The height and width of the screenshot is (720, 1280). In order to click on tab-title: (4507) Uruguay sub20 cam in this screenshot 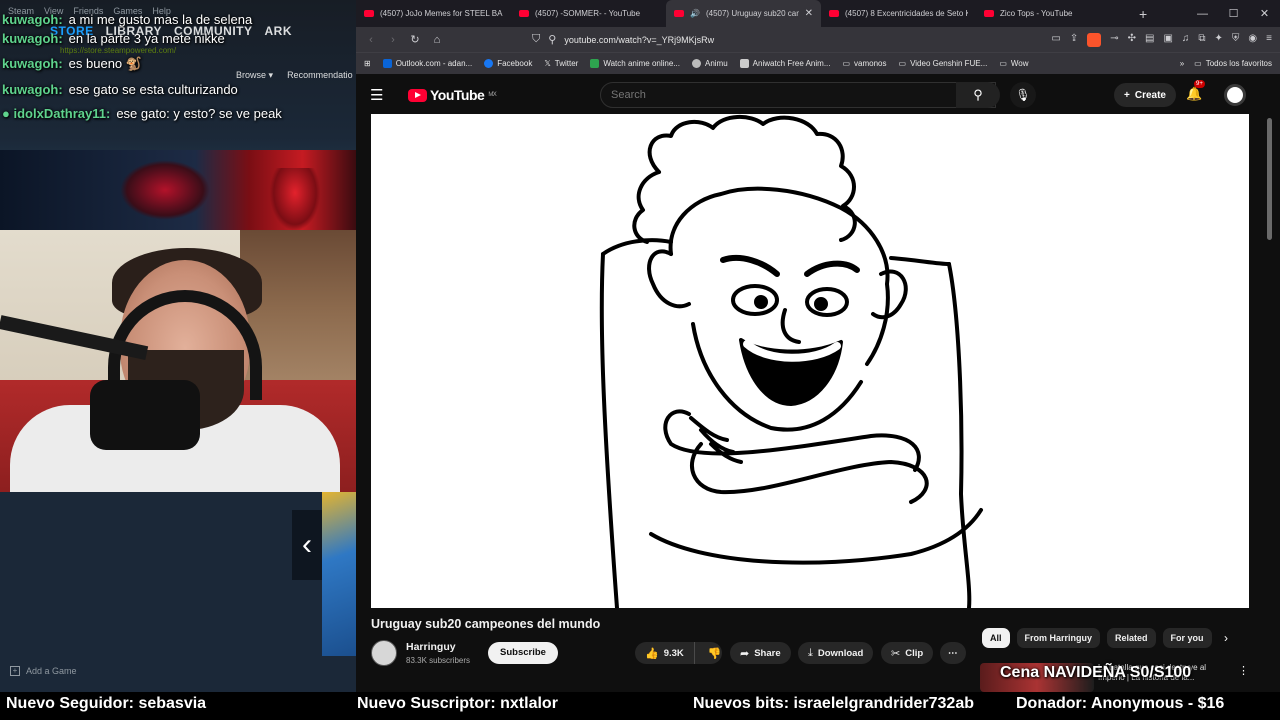, I will do `click(752, 13)`.